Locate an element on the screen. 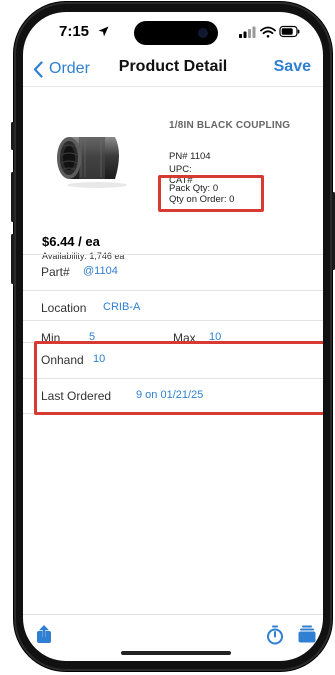 This screenshot has width=335, height=675. part-number-text: PN# 1104 is located at coordinates (190, 156).